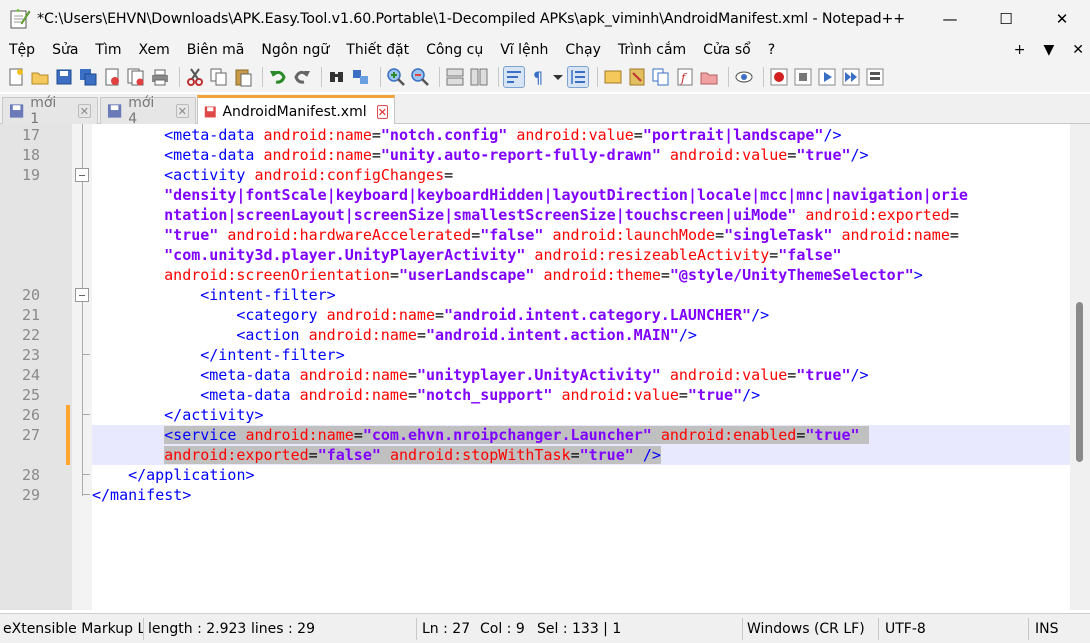  I want to click on new-tab-button: +, so click(1020, 50).